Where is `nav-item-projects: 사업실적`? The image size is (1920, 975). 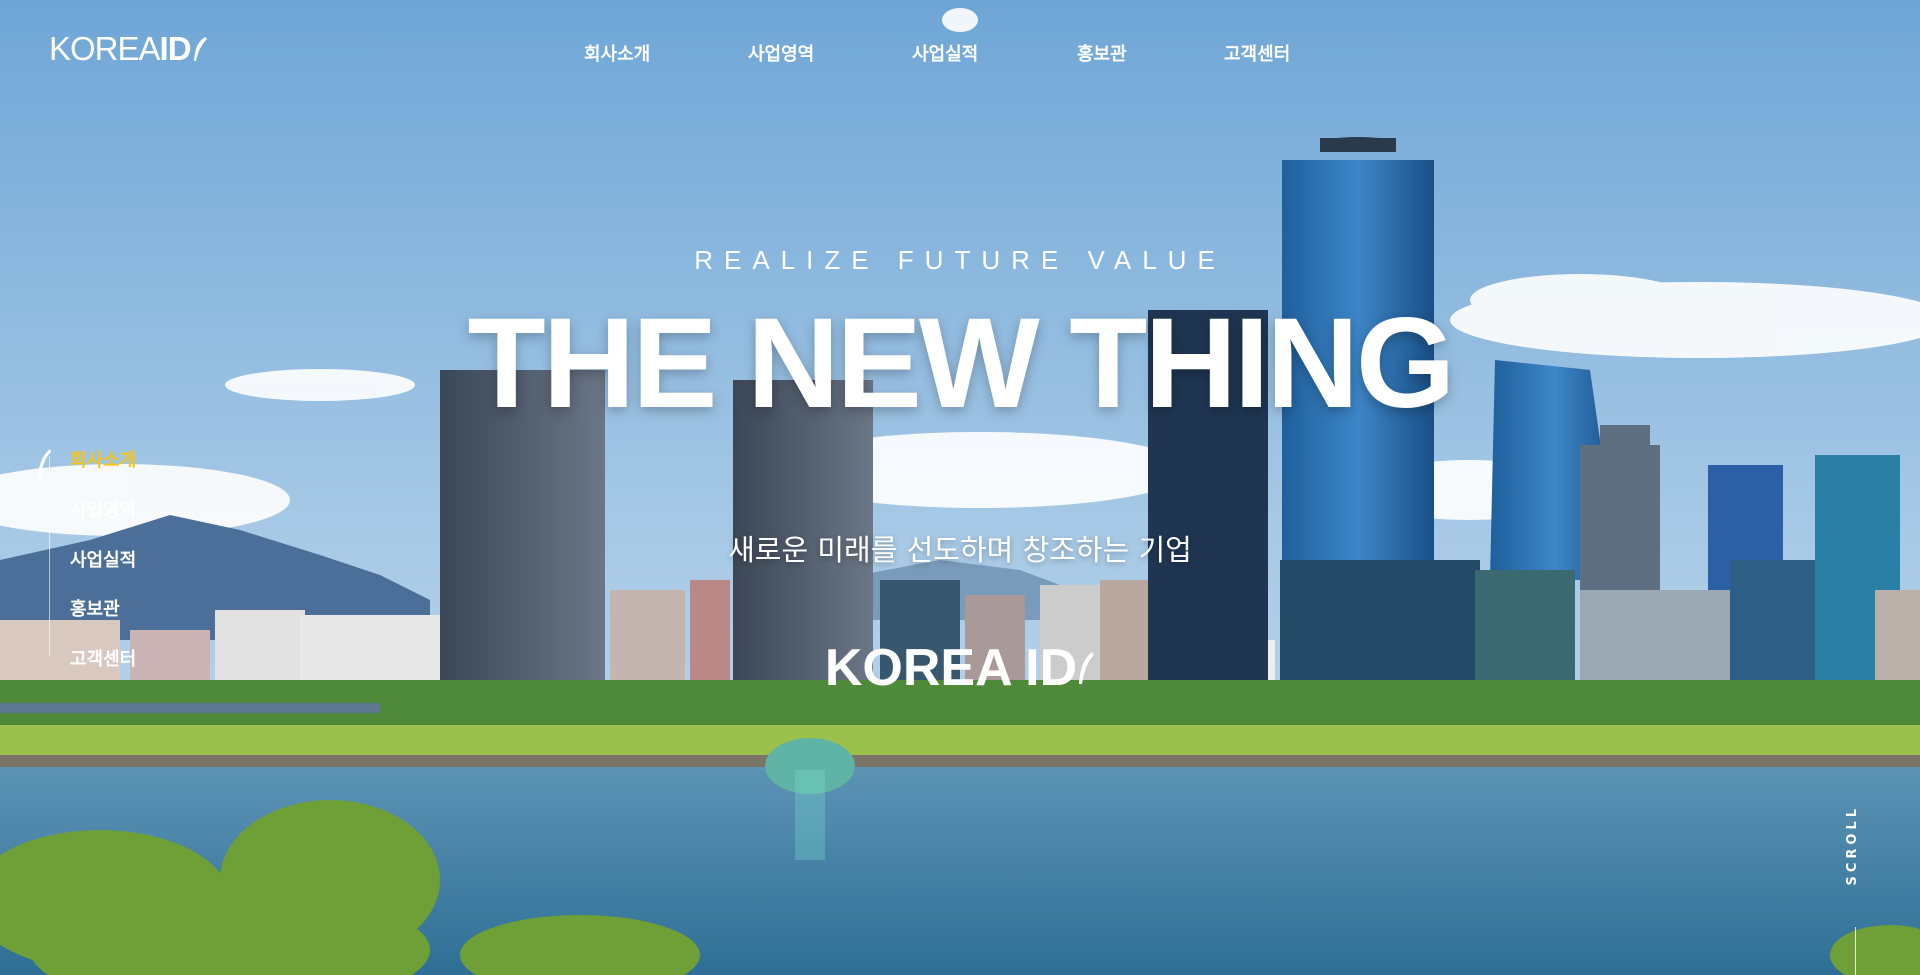
nav-item-projects: 사업실적 is located at coordinates (945, 53).